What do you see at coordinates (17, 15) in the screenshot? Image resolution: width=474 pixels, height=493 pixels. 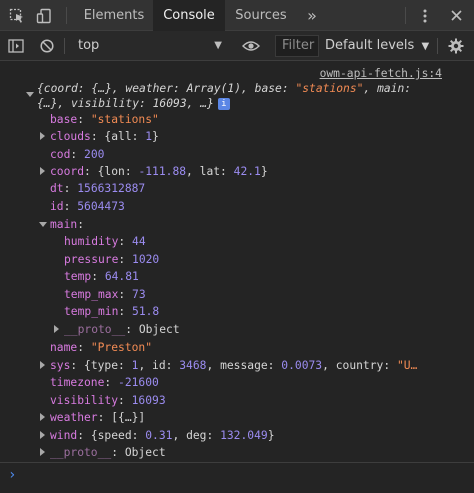 I see `inspect-element-icon` at bounding box center [17, 15].